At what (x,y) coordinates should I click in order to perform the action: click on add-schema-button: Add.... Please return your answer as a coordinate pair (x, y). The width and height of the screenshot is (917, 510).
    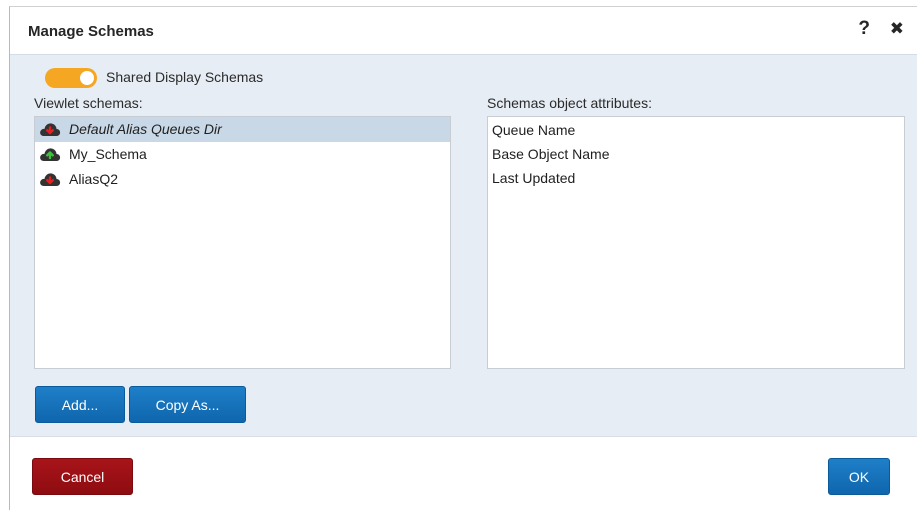
    Looking at the image, I should click on (80, 404).